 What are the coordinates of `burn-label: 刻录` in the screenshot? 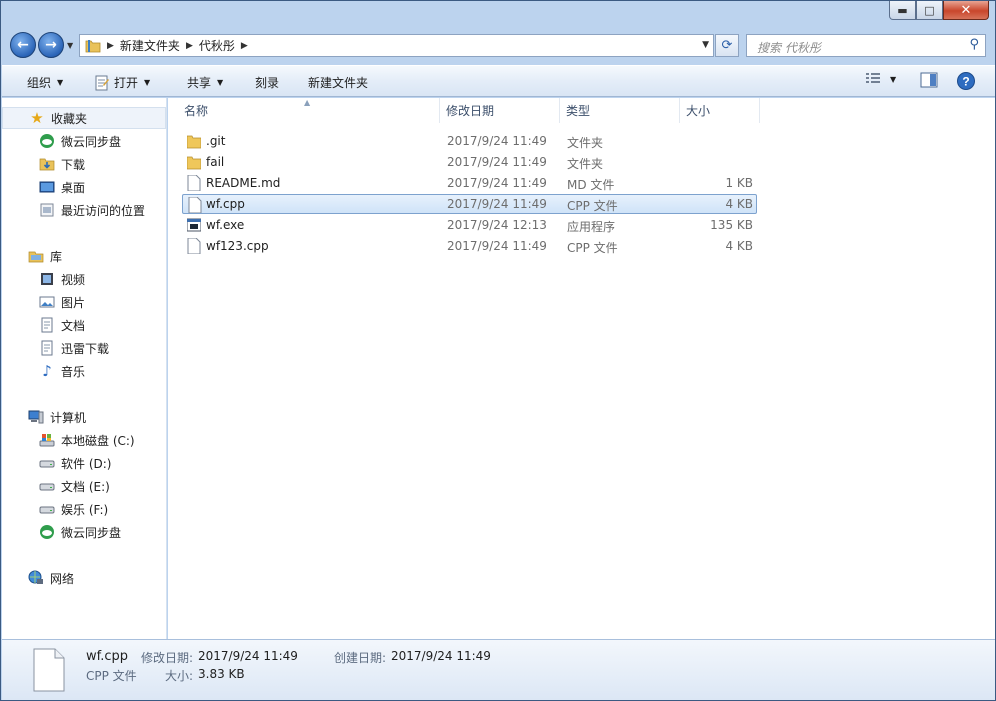 It's located at (267, 83).